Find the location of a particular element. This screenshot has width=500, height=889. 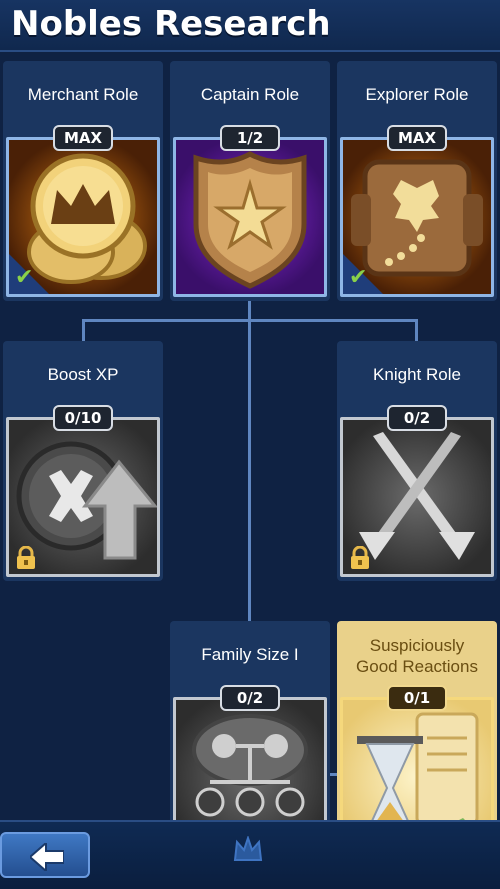

footer-bar is located at coordinates (250, 854).